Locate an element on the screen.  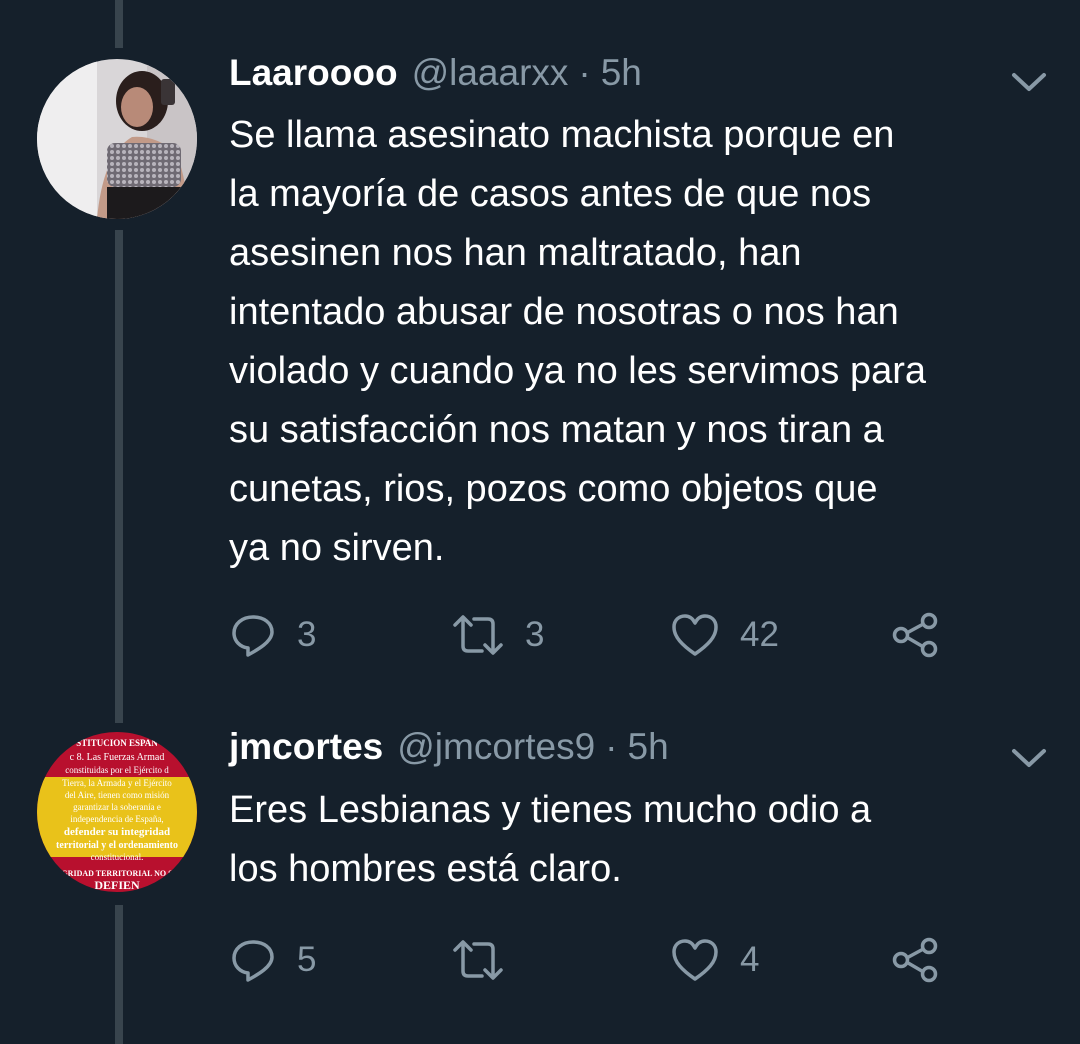
retweet-button is located at coordinates (488, 960).